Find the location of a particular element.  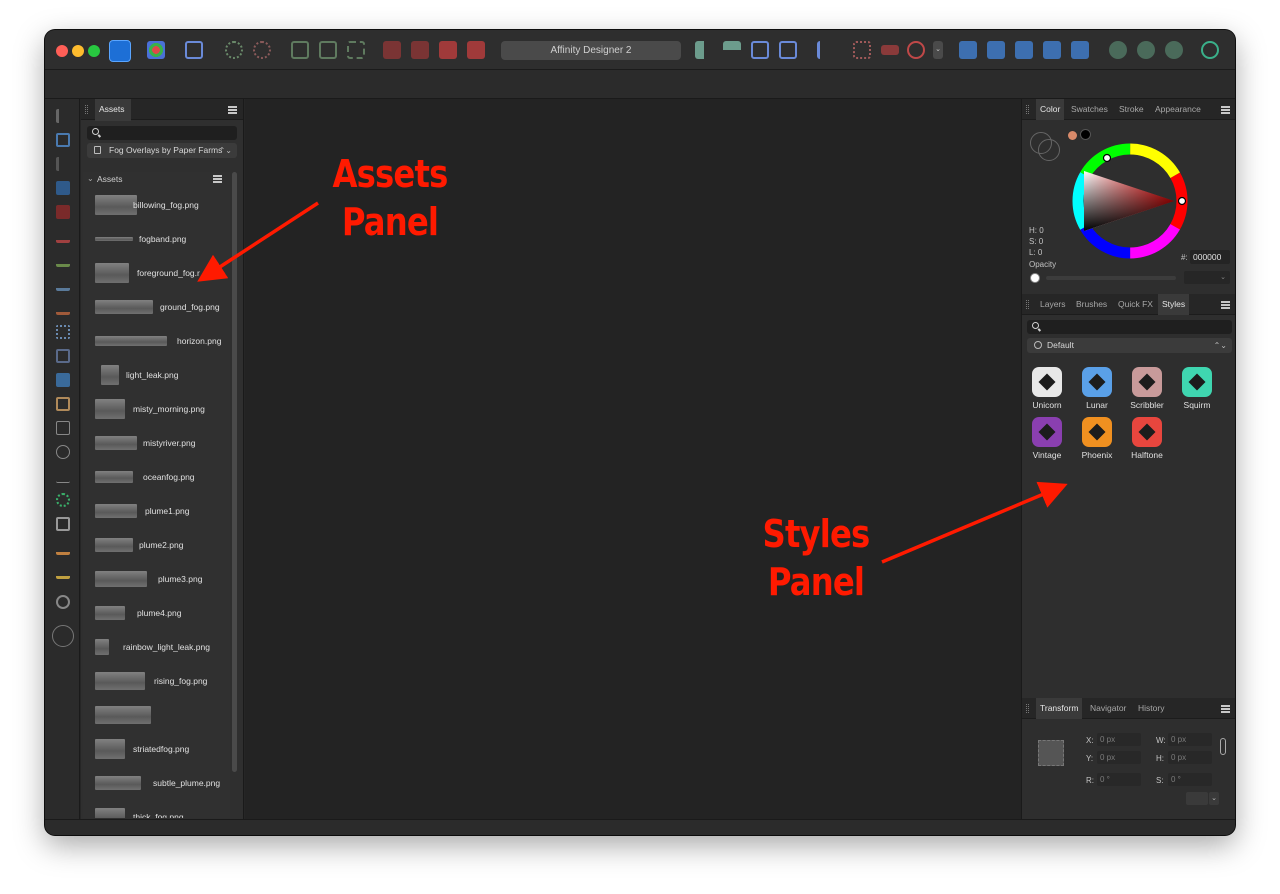

assets-arrow is located at coordinates (258, 241).